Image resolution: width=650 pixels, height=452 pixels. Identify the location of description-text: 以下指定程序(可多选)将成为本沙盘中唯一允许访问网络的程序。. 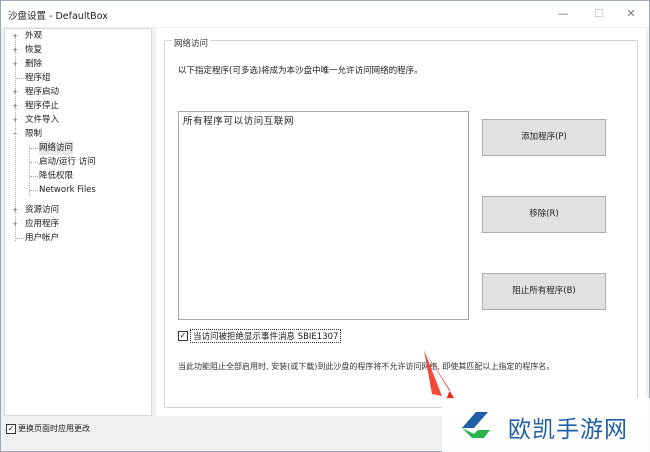
(300, 71).